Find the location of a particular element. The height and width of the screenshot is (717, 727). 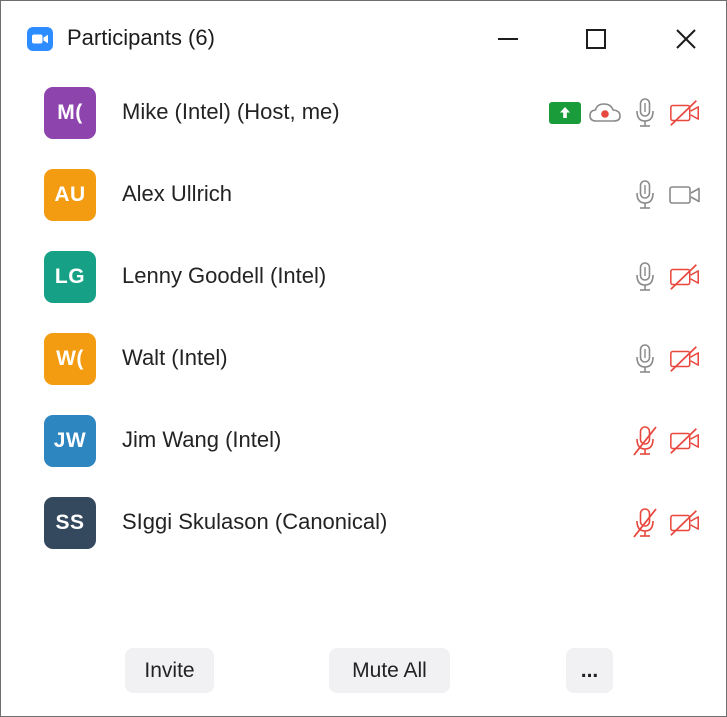

participant-name: Lenny Goodell (Intel) is located at coordinates (224, 275).